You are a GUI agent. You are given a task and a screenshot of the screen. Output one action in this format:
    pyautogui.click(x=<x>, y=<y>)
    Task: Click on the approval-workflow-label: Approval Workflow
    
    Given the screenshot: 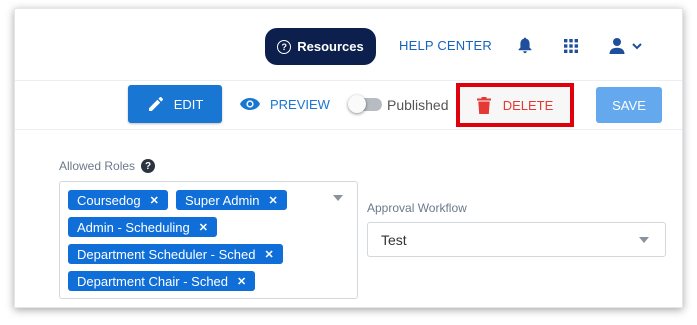 What is the action you would take?
    pyautogui.click(x=417, y=208)
    